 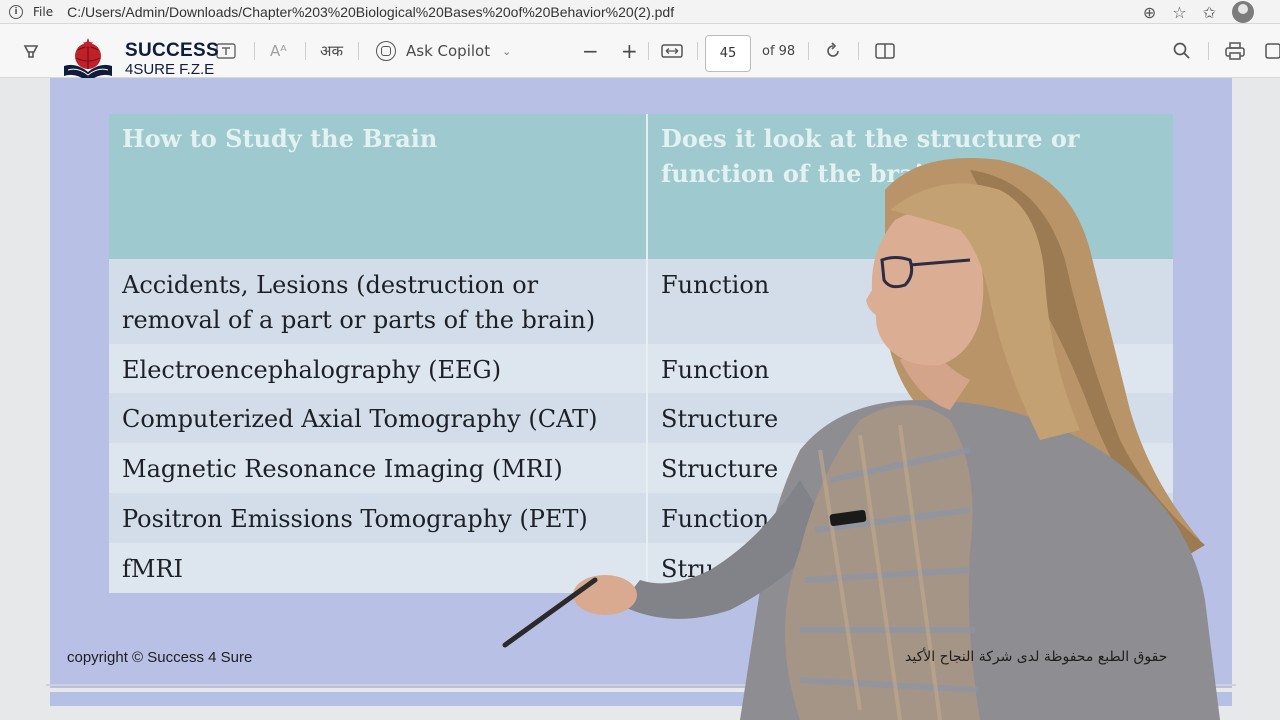 I want to click on zoom-out-button: −, so click(x=590, y=51).